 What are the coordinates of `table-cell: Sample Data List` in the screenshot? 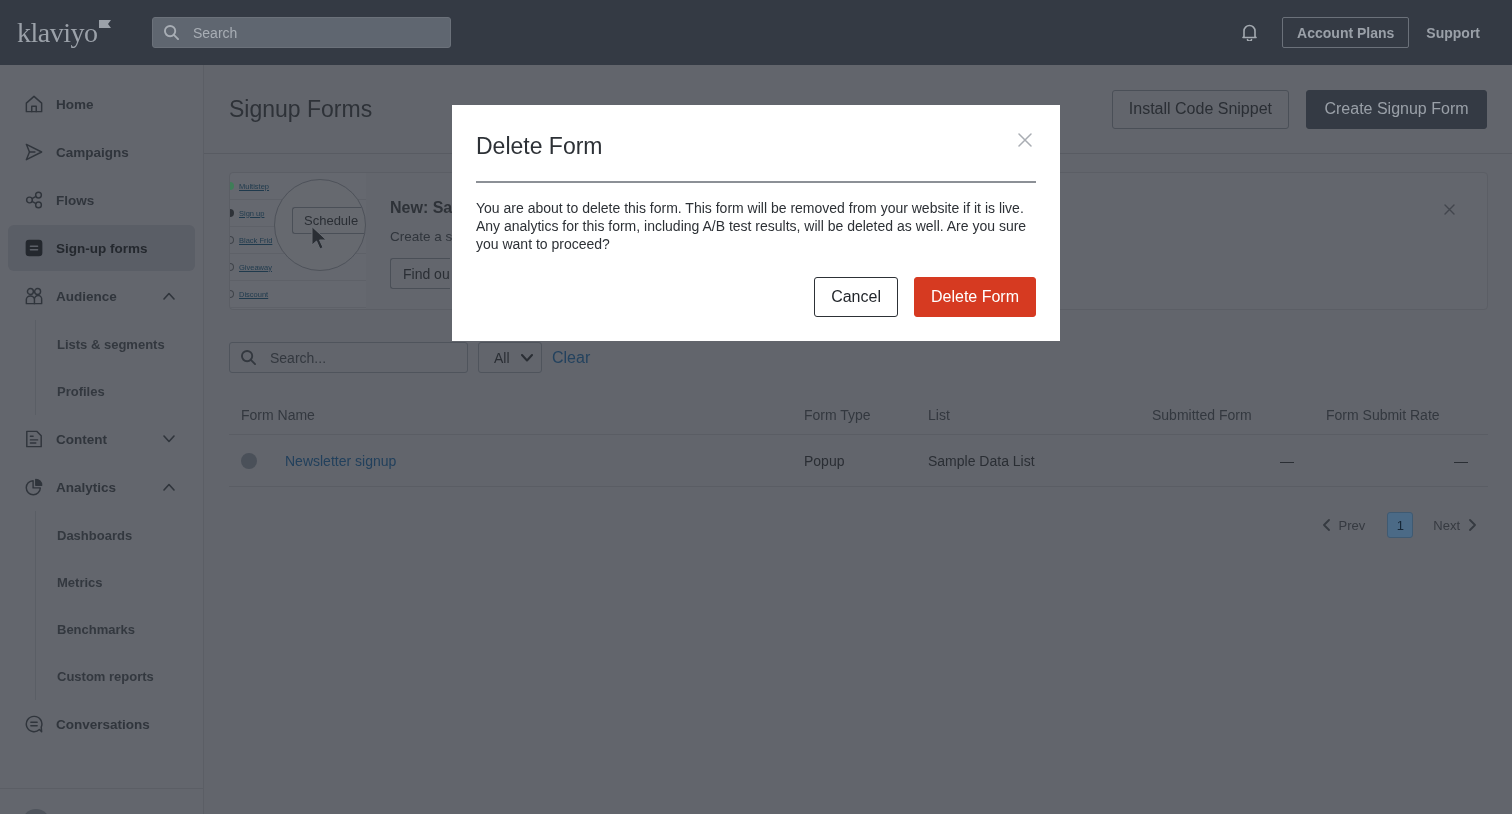 It's located at (981, 460).